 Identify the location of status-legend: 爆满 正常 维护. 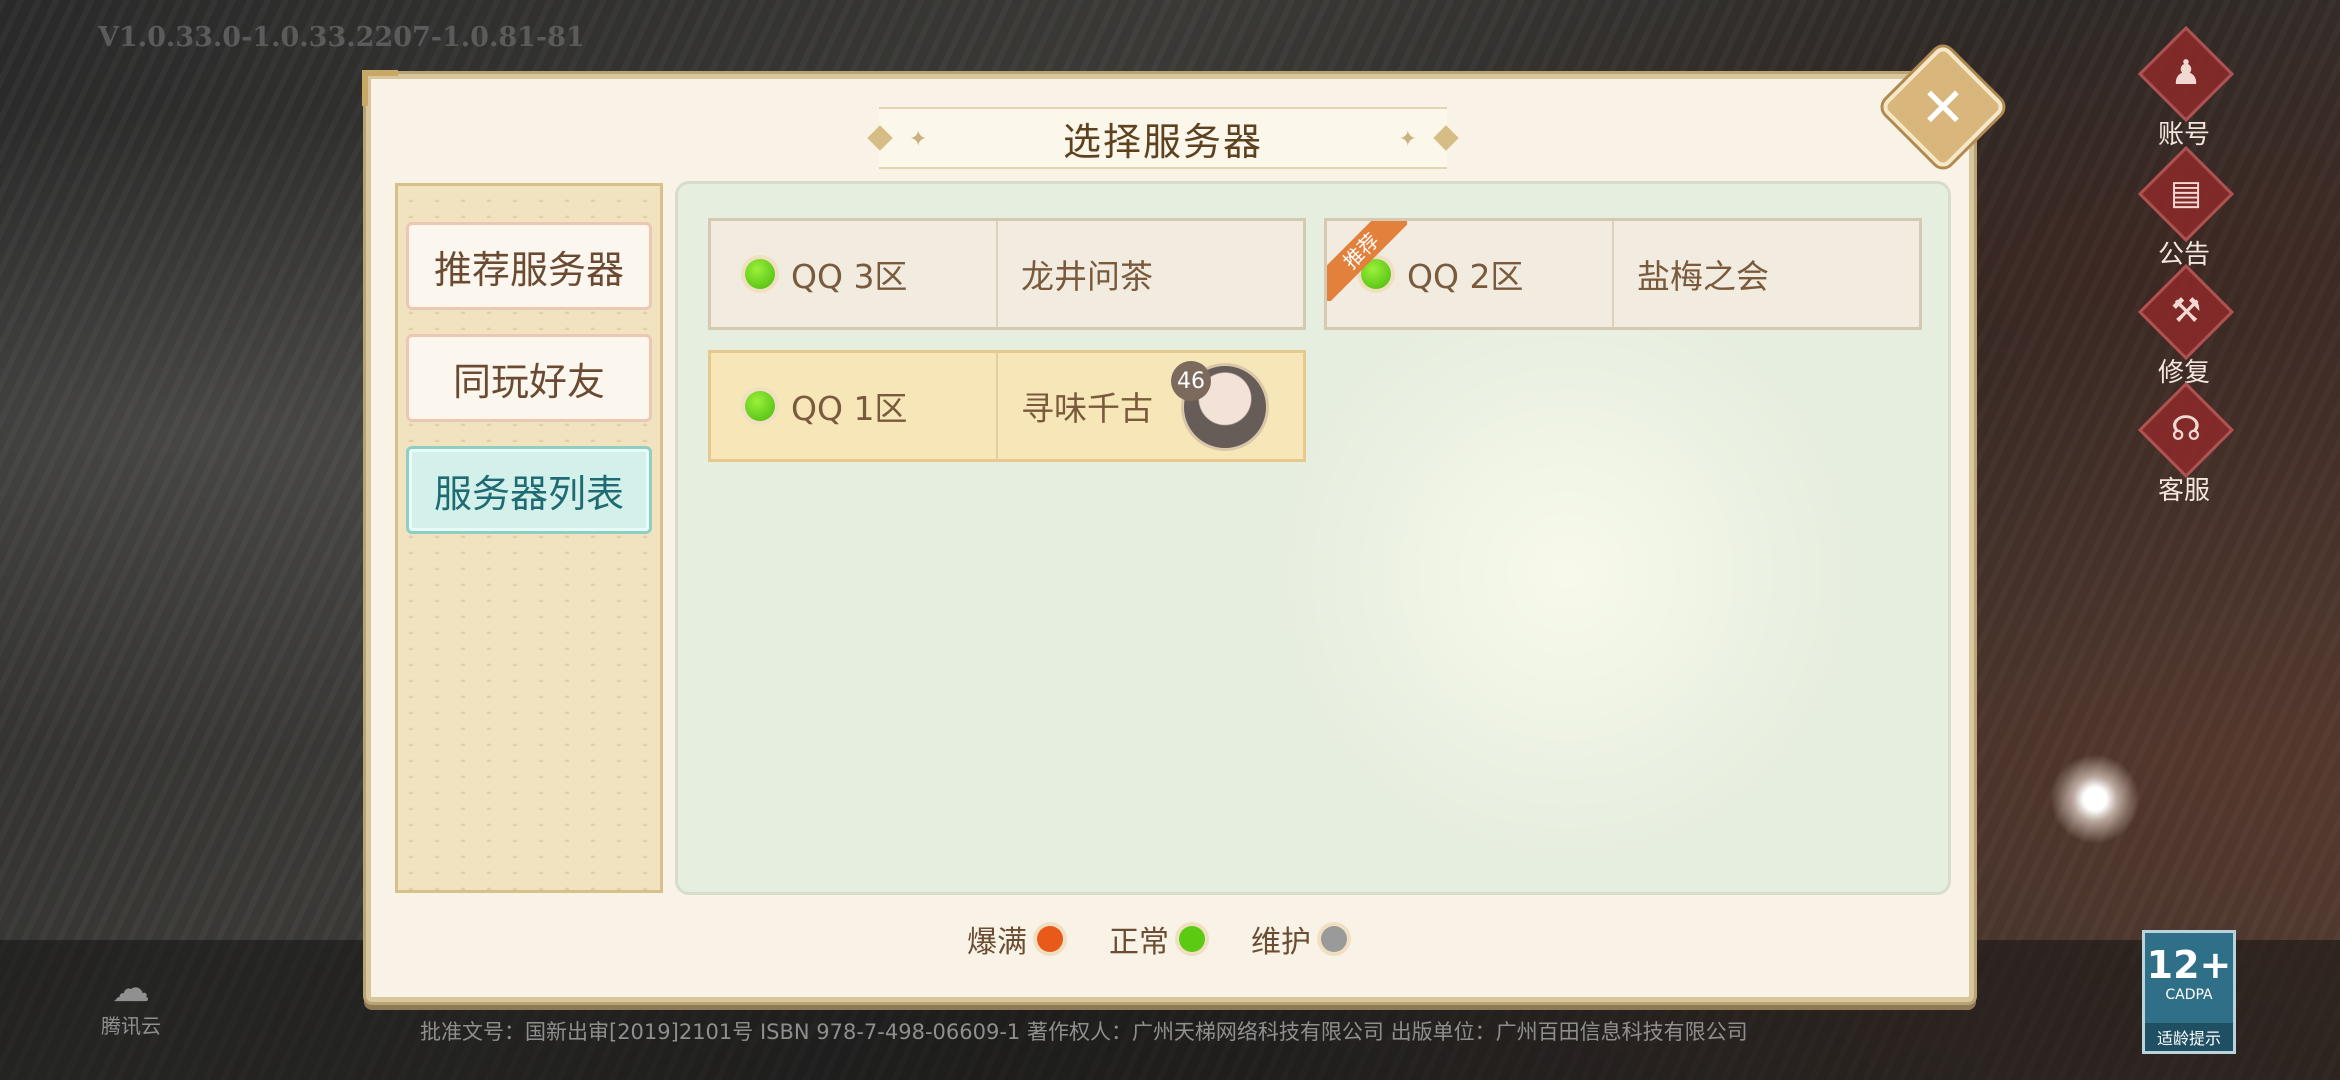
(1157, 939).